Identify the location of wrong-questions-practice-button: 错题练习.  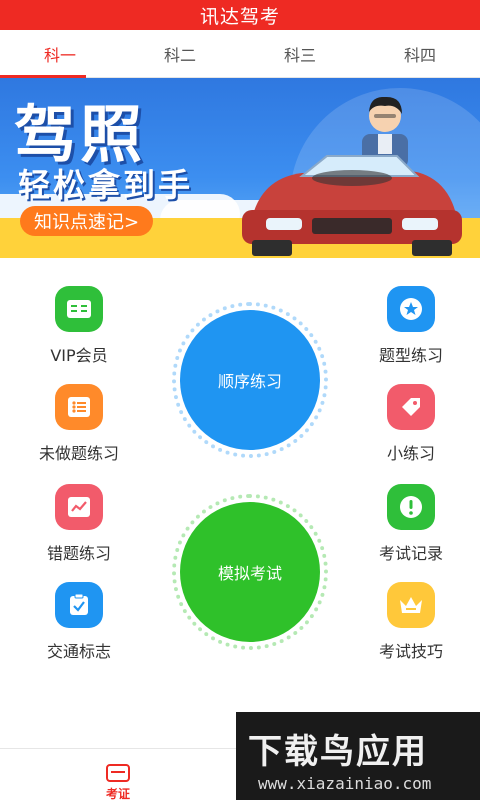
(79, 524).